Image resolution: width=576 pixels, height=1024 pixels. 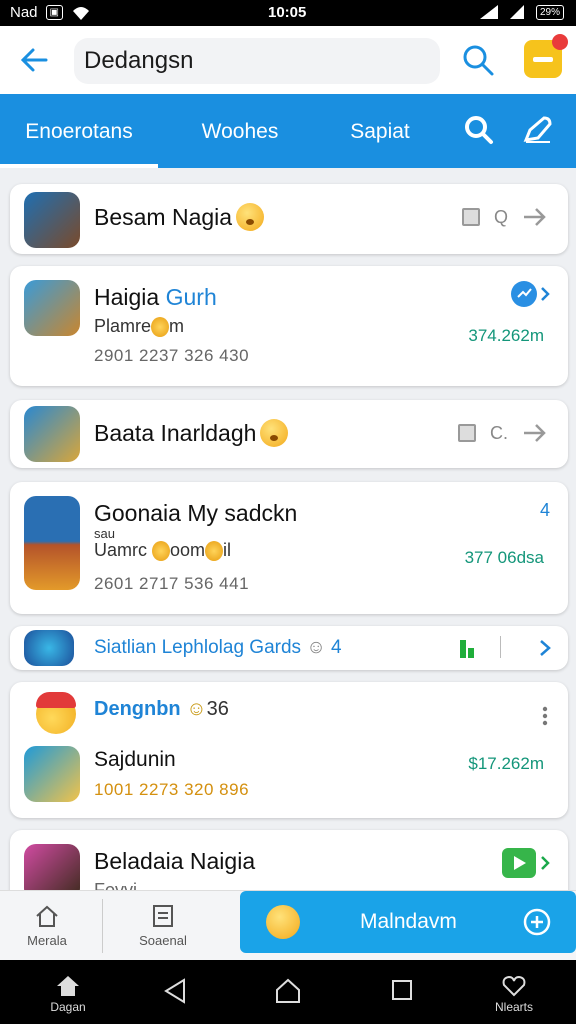 I want to click on tab-bar: Enoerotans Woohes Sapiat, so click(x=288, y=131).